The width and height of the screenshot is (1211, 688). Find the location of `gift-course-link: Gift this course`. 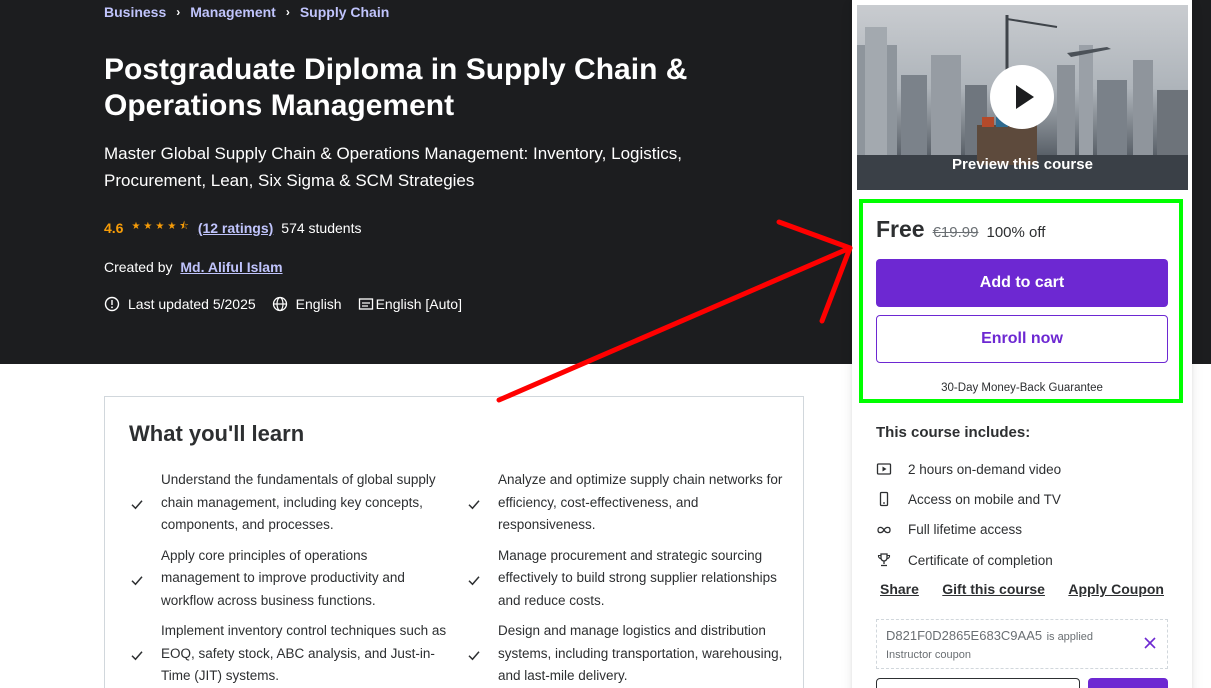

gift-course-link: Gift this course is located at coordinates (993, 589).